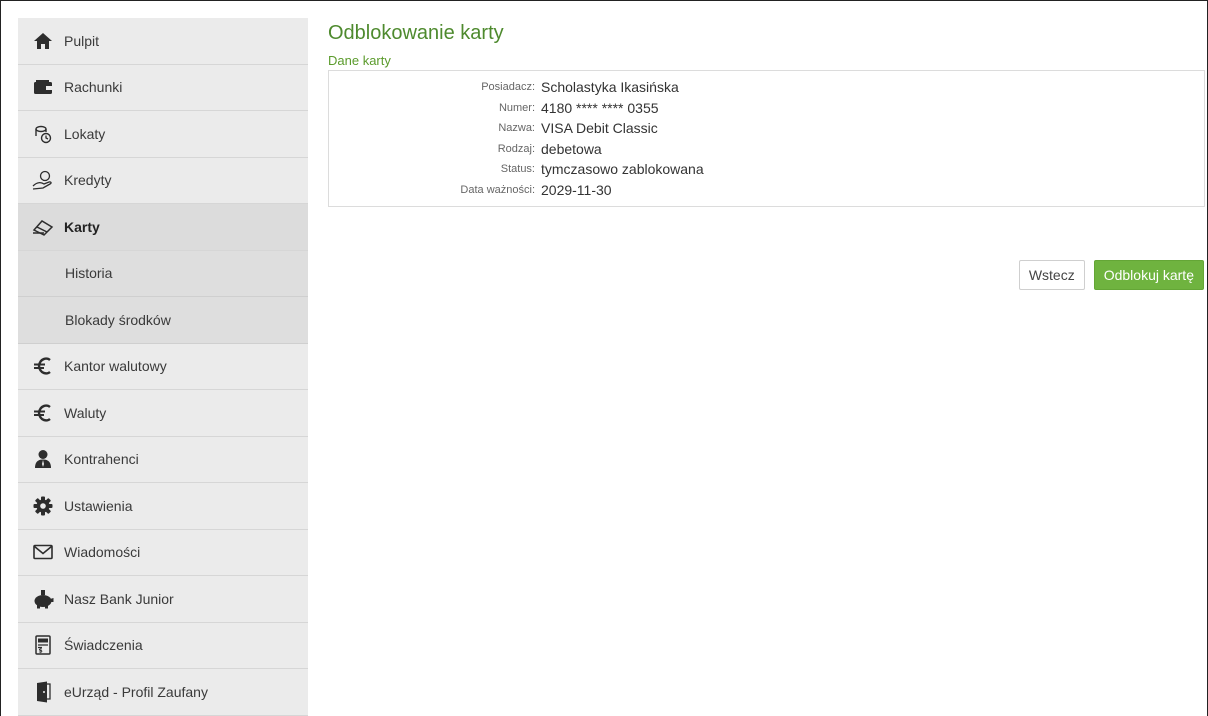  I want to click on detail-value: Scholastyka Ikasińska, so click(610, 87).